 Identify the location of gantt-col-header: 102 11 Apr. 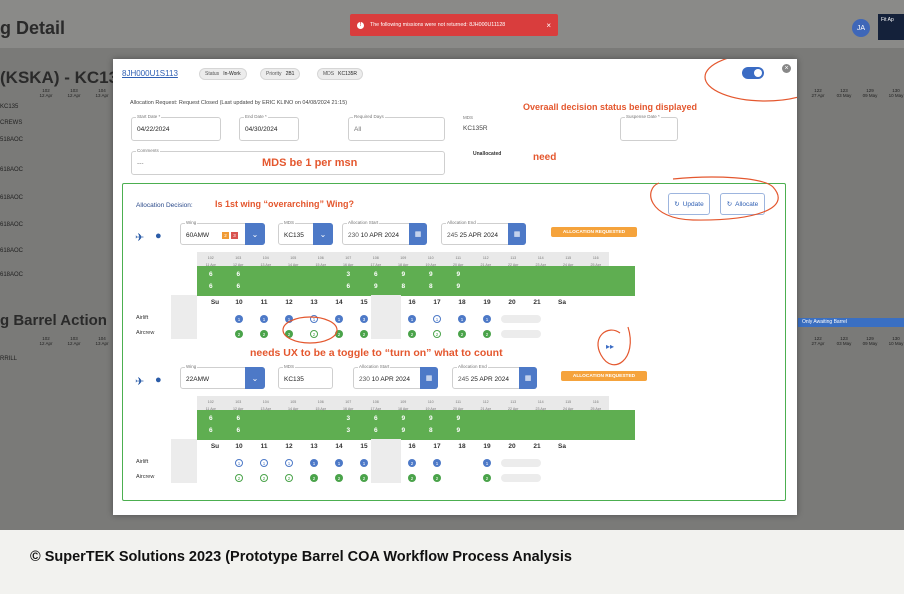
(211, 403).